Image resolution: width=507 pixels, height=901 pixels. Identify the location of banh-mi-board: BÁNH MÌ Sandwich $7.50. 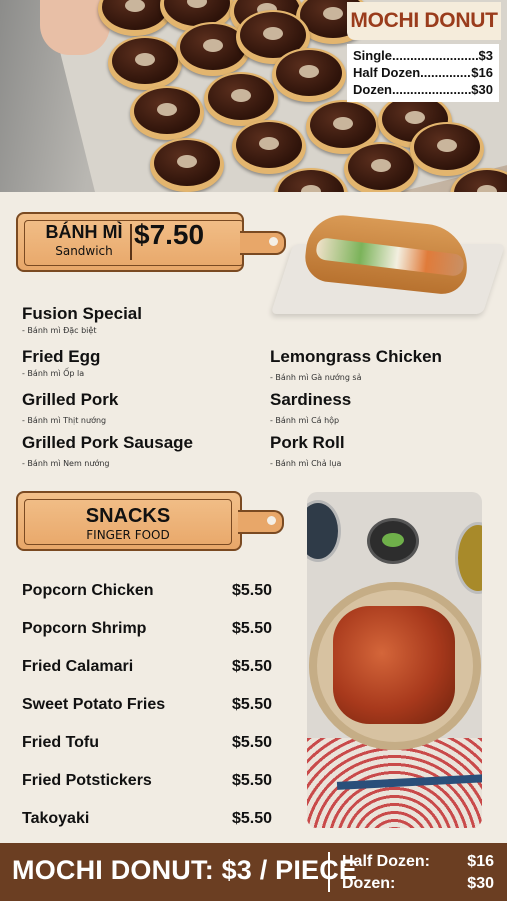
(151, 242).